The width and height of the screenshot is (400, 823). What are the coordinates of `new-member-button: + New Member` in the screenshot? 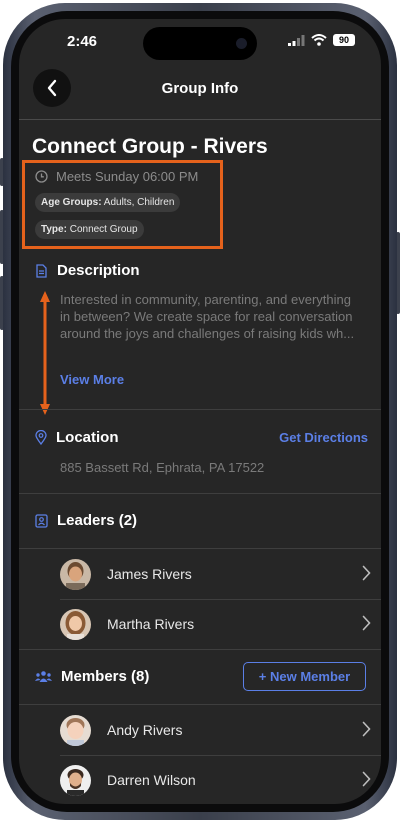 It's located at (304, 676).